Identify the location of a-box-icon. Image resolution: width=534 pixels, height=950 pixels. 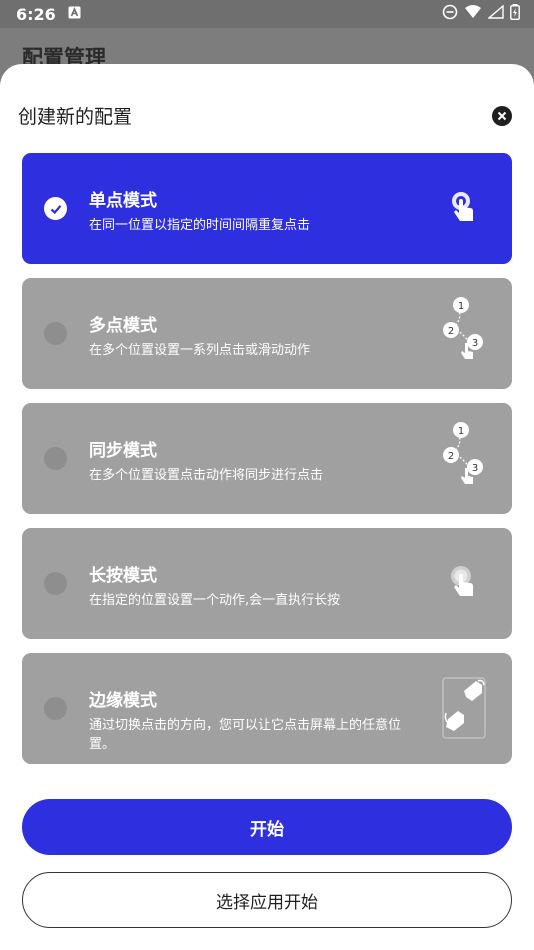
(74, 14).